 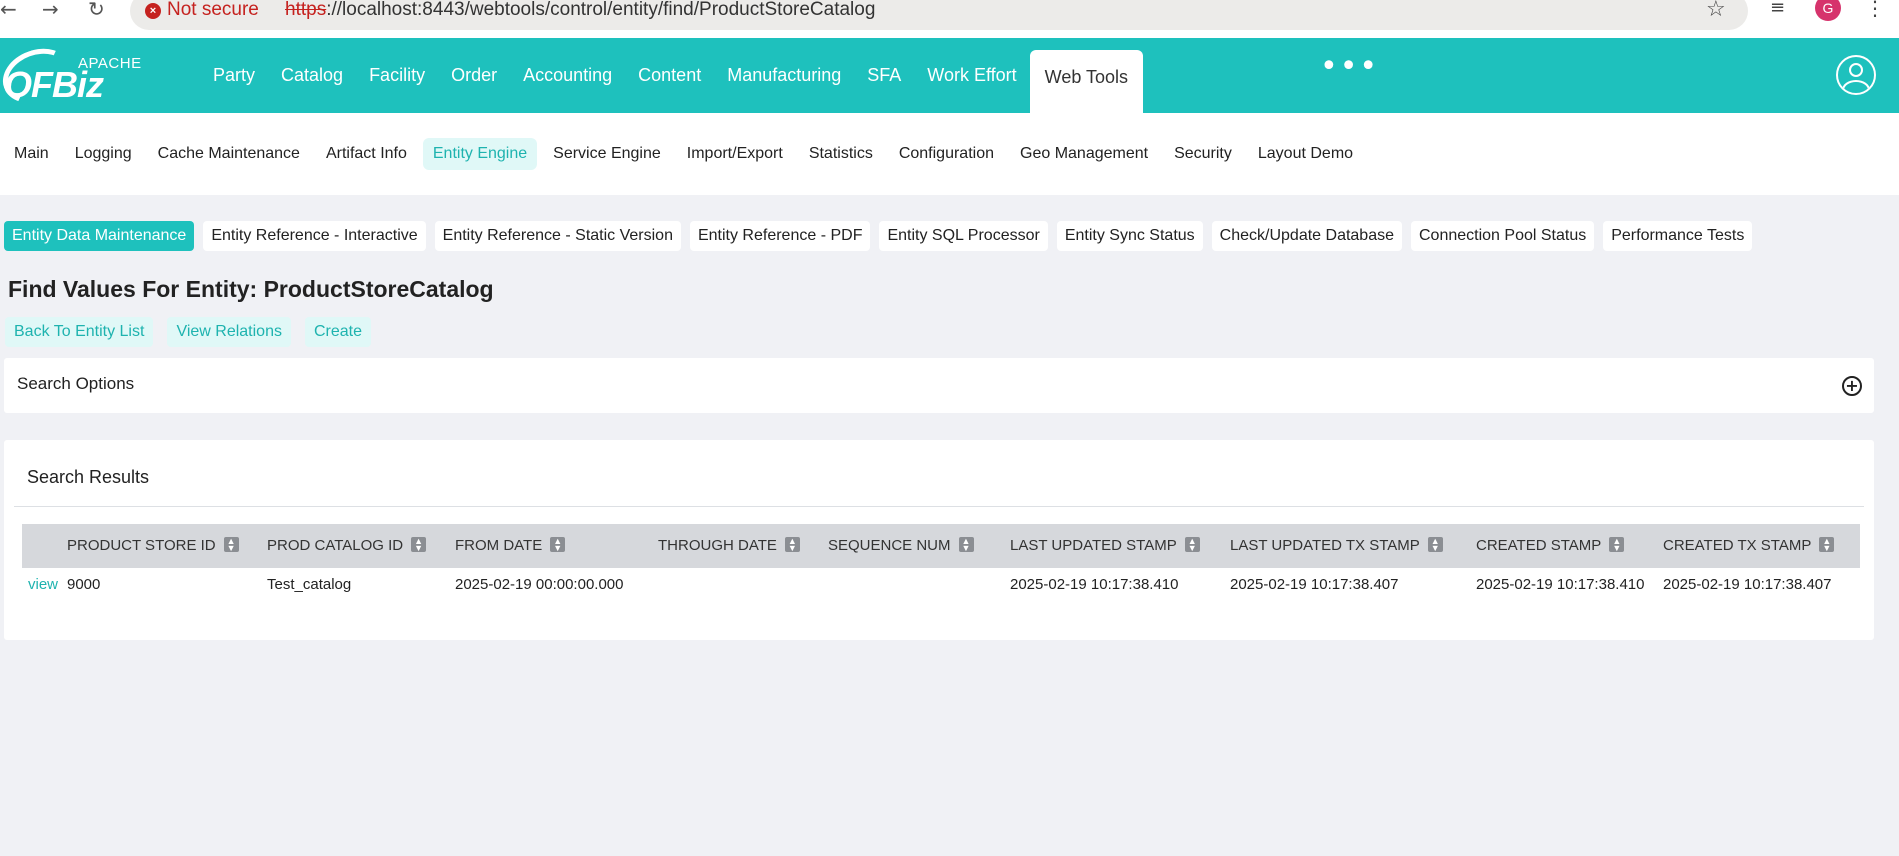 I want to click on tab-entity-data-maintenance: Entity Data Maintenance, so click(x=99, y=236).